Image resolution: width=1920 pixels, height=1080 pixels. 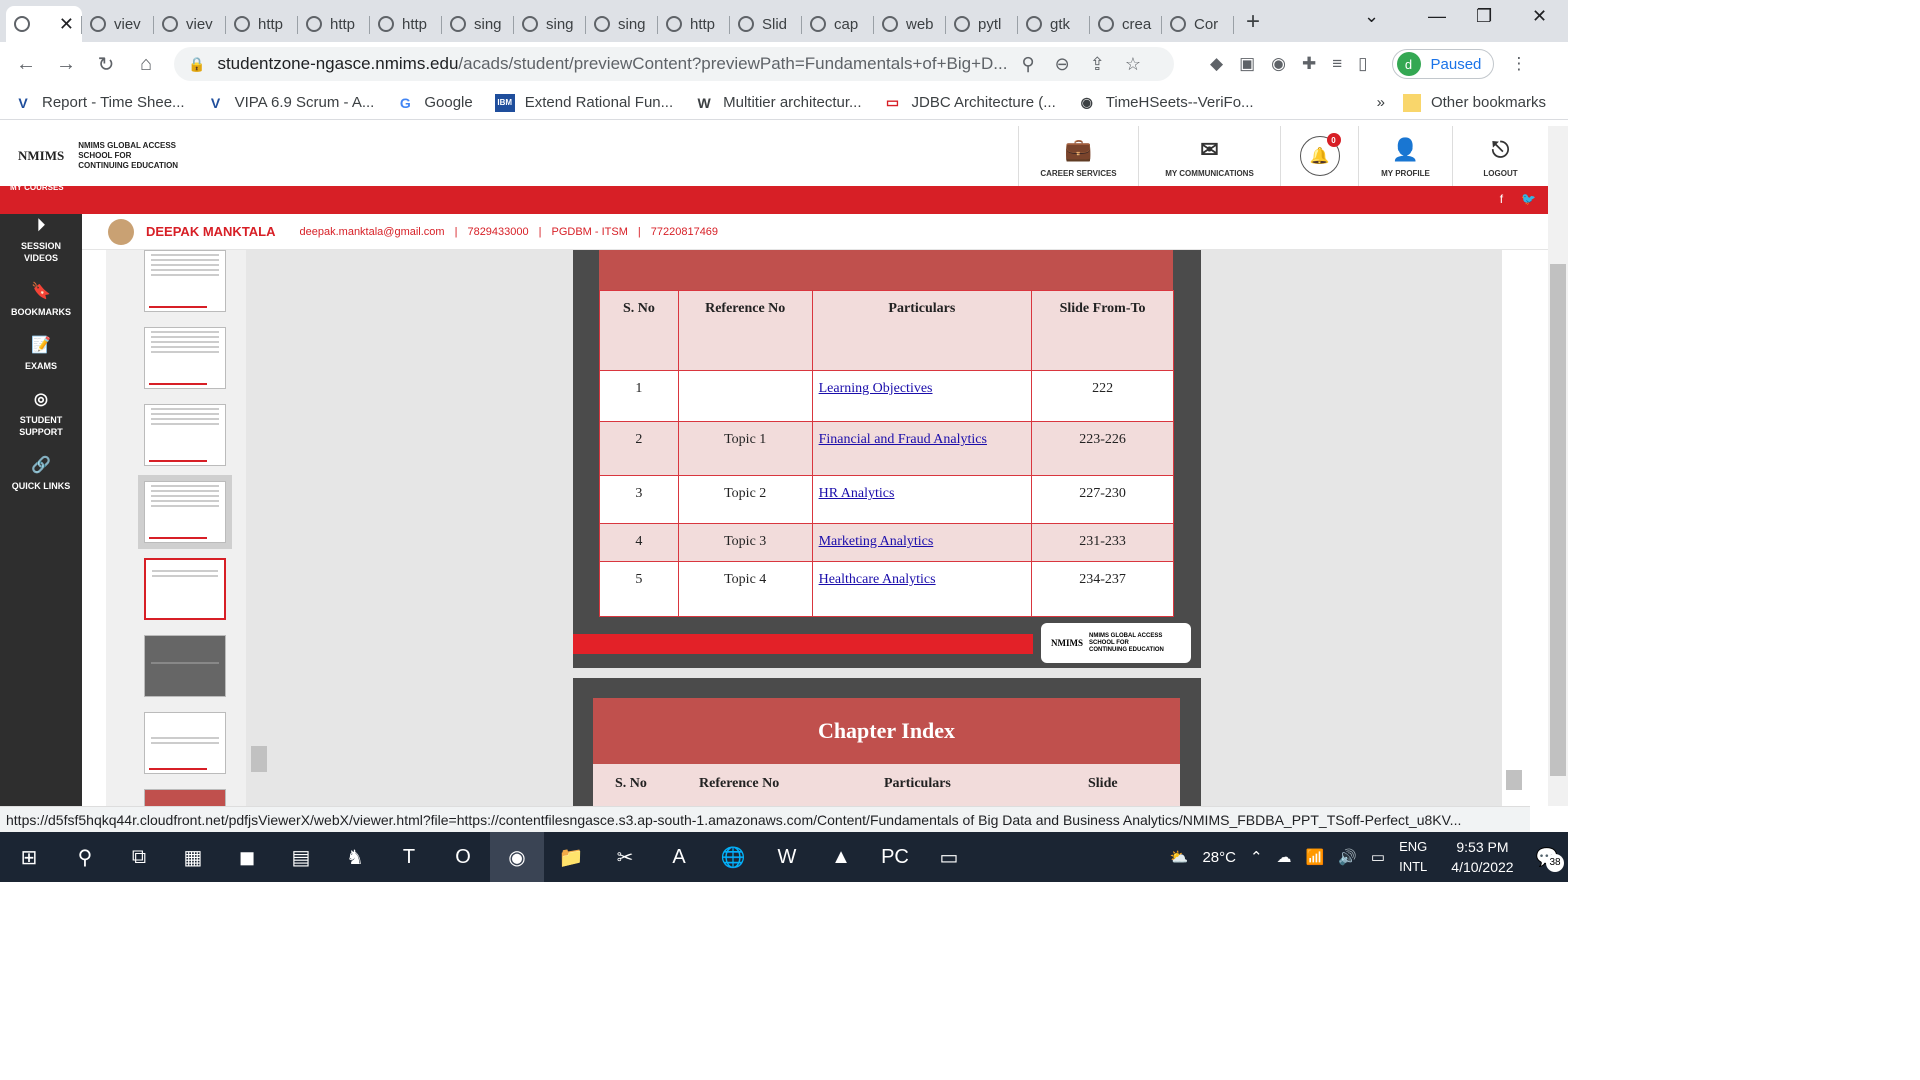 I want to click on media-icon: ≡, so click(x=1337, y=64).